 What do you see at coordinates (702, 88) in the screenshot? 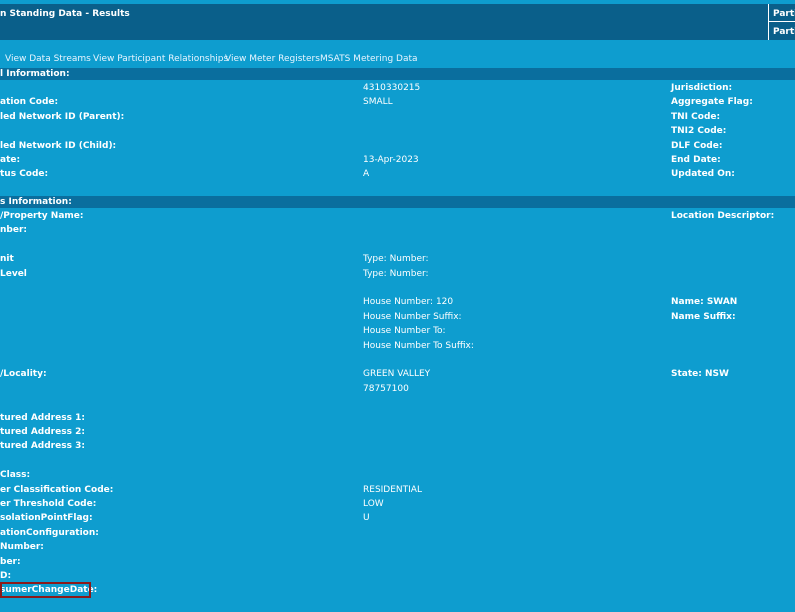
I see `field-label: Jurisdiction:` at bounding box center [702, 88].